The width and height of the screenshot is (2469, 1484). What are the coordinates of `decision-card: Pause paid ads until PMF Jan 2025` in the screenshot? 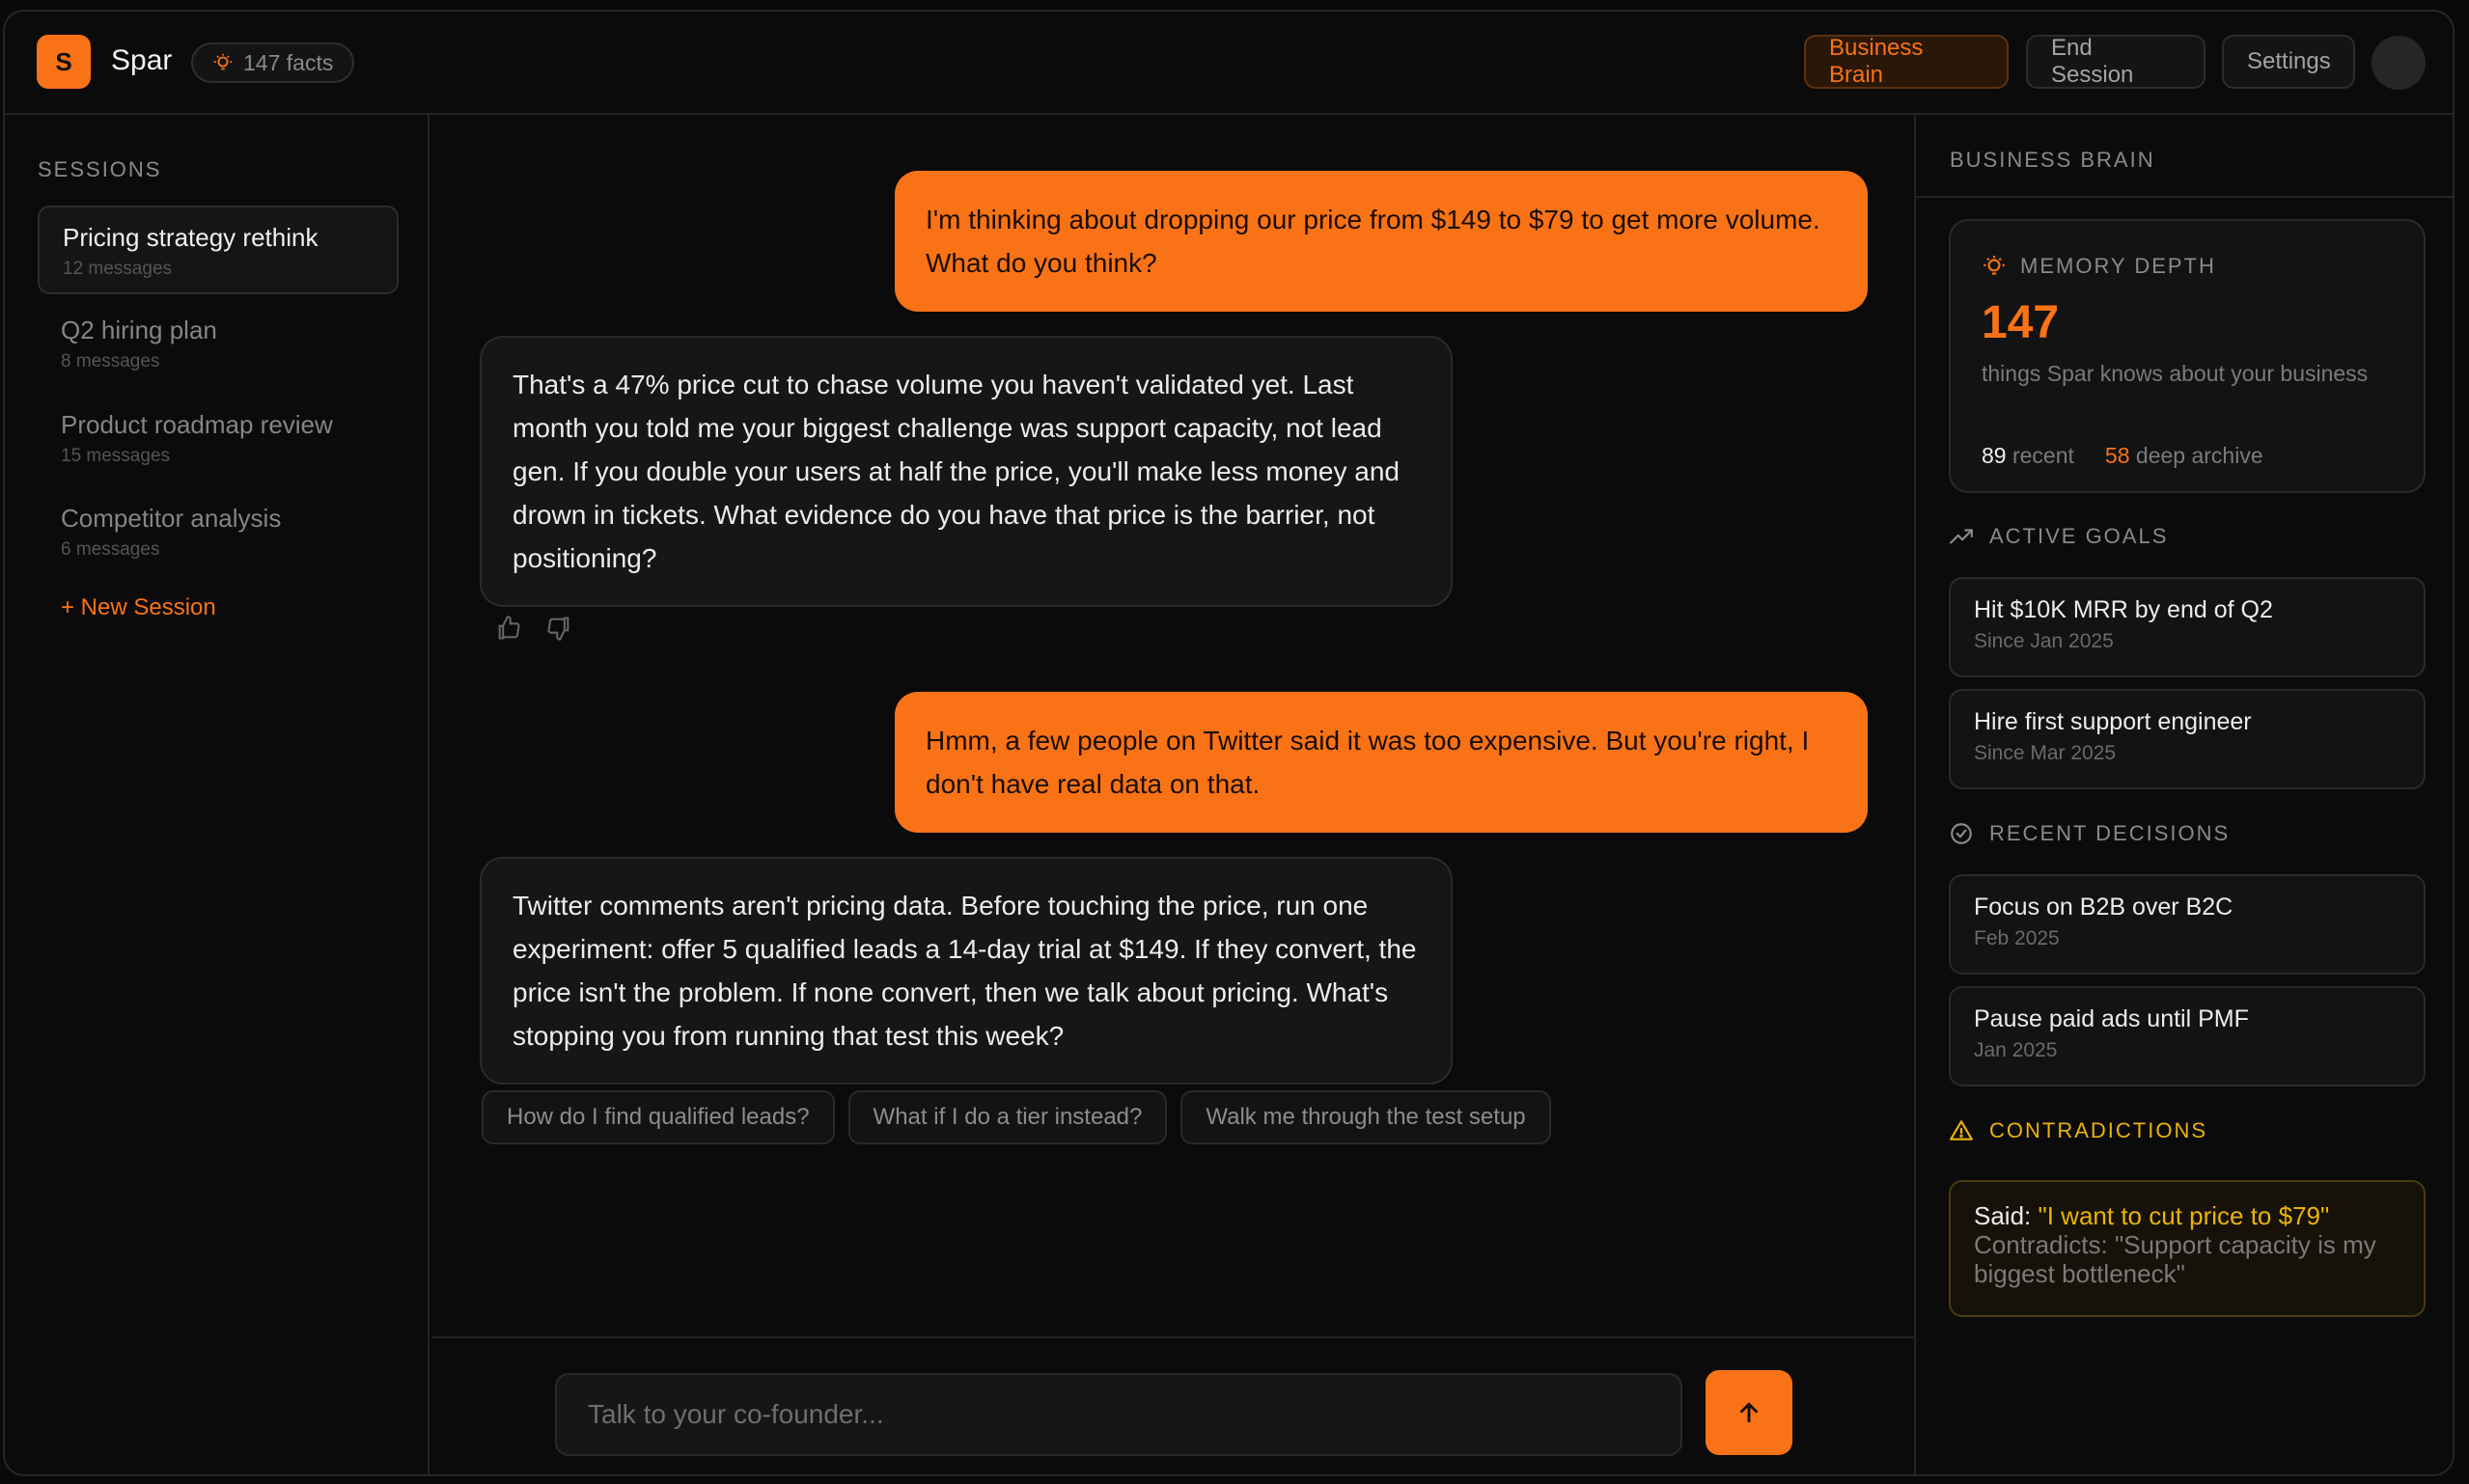 It's located at (2187, 1036).